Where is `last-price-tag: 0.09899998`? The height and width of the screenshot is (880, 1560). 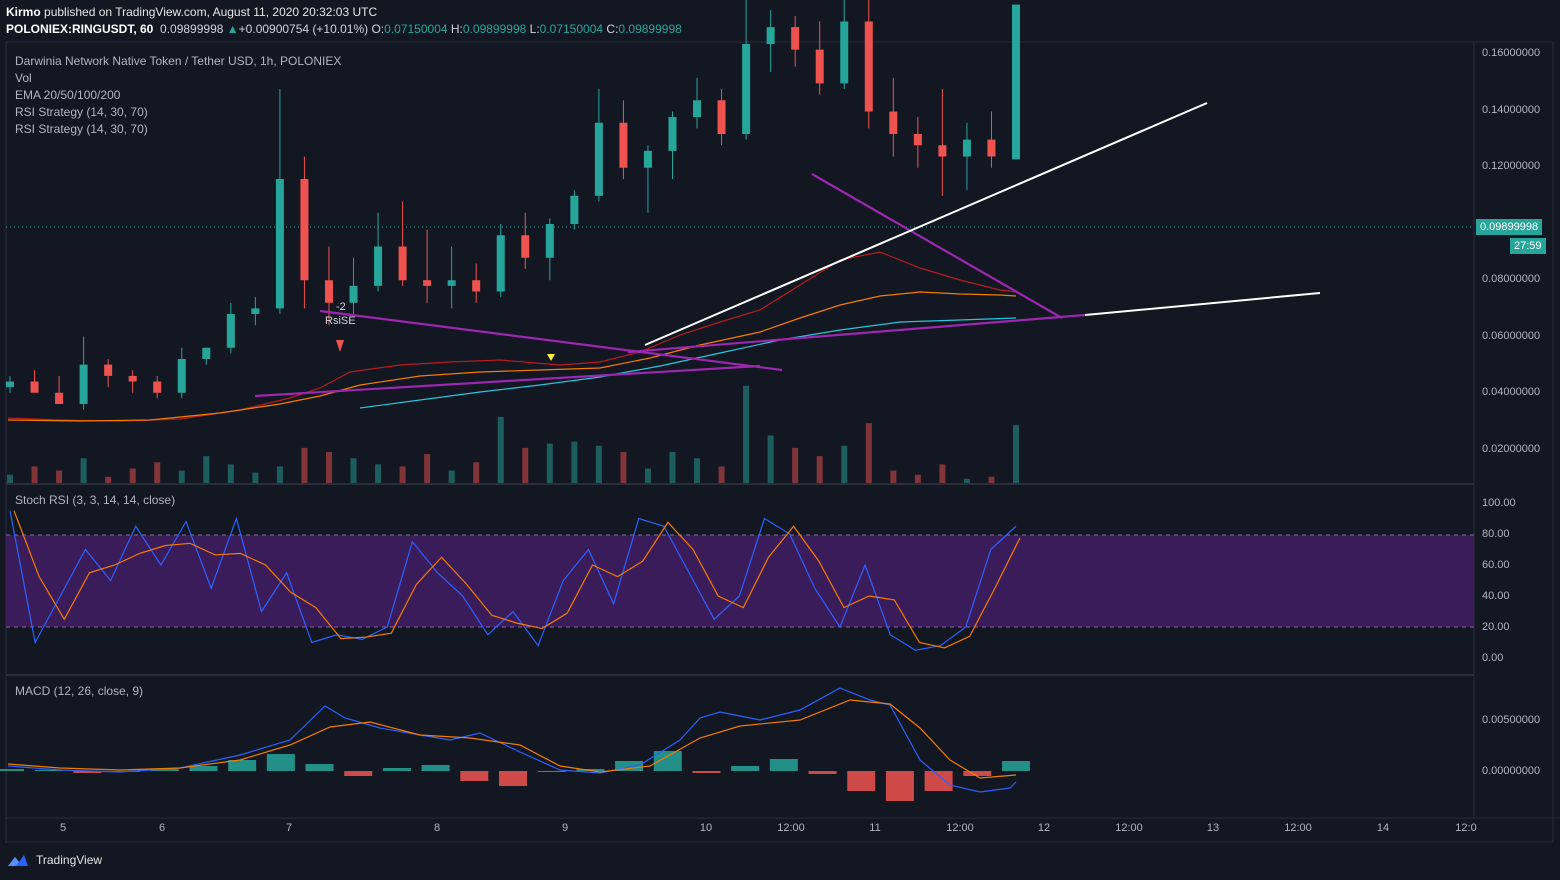 last-price-tag: 0.09899998 is located at coordinates (1509, 227).